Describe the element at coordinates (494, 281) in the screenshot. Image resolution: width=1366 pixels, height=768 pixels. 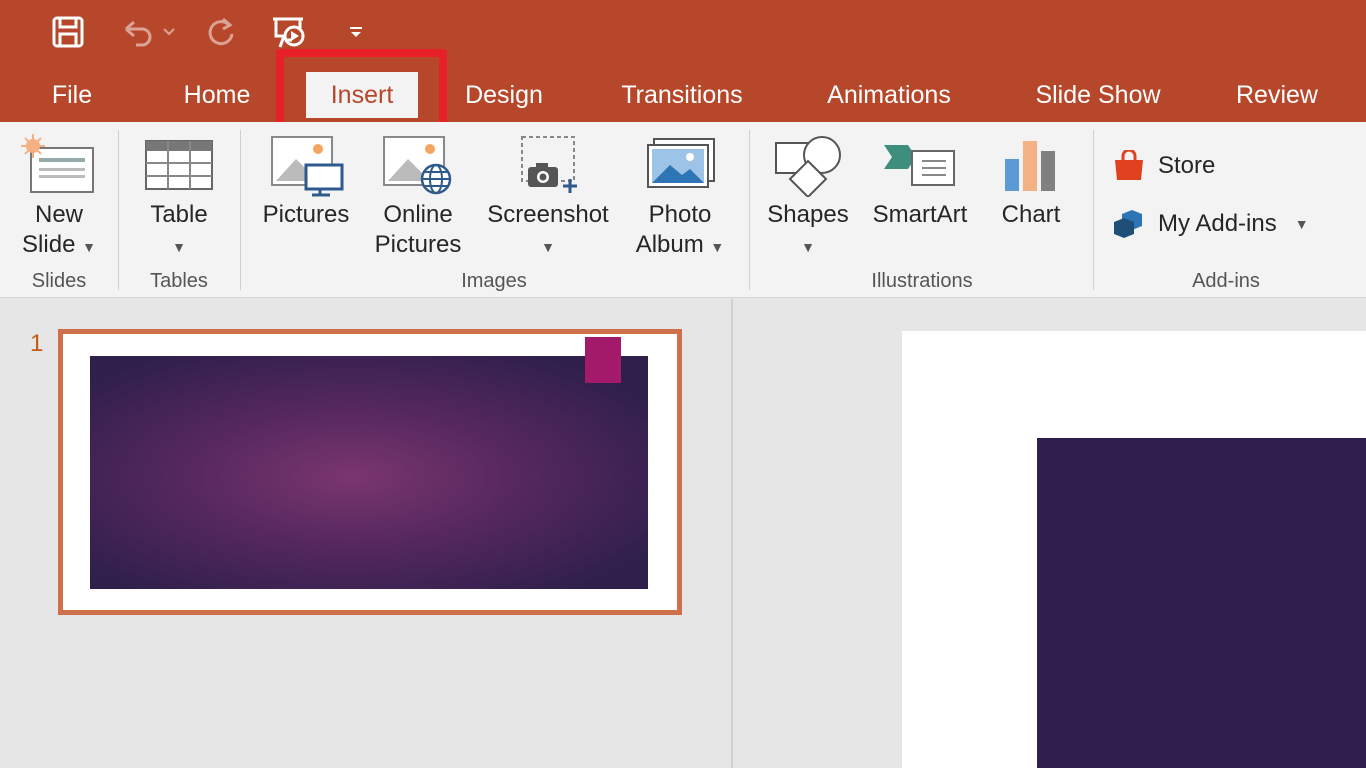
I see `group-label-images: Images` at that location.